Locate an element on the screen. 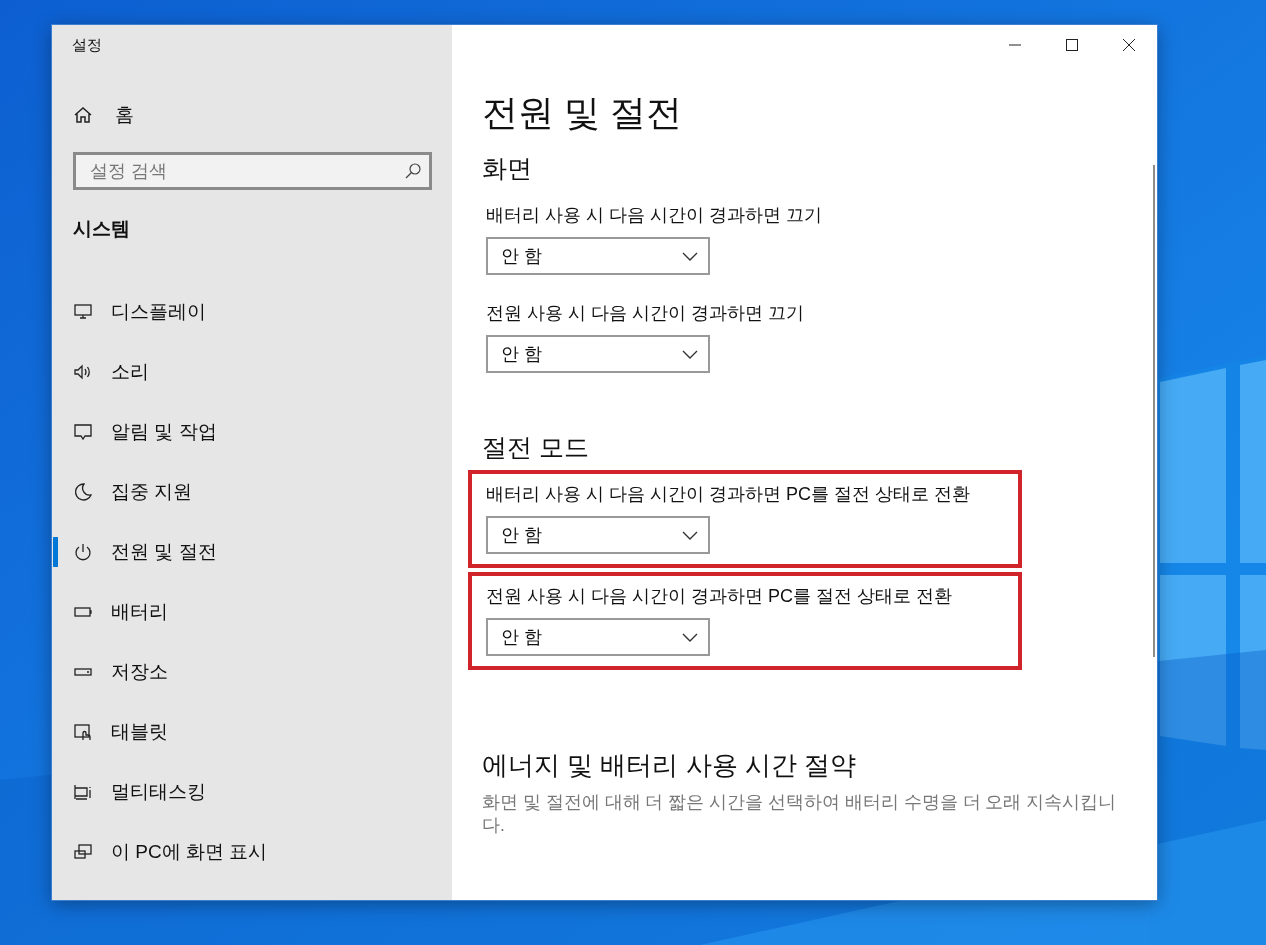 The image size is (1266, 945). sidebar-item: 디스플레이 is located at coordinates (252, 312).